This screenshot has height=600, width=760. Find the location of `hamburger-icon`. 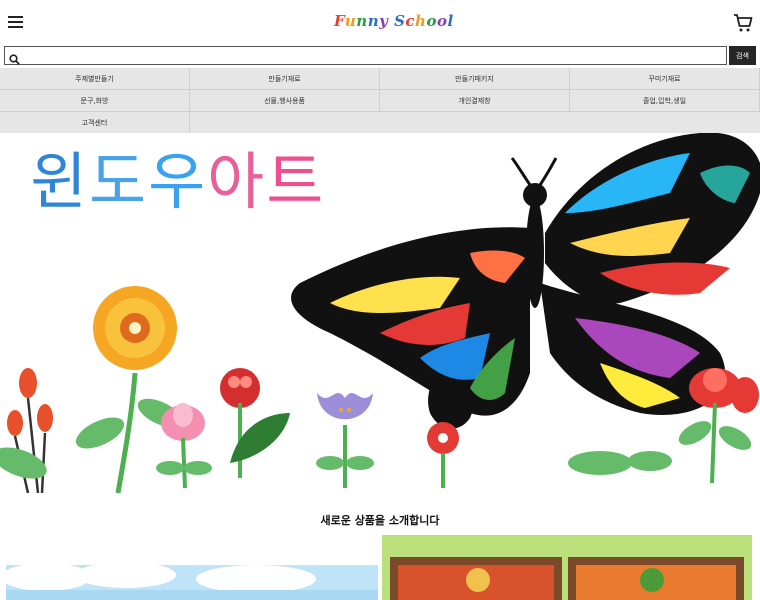

hamburger-icon is located at coordinates (15, 23).